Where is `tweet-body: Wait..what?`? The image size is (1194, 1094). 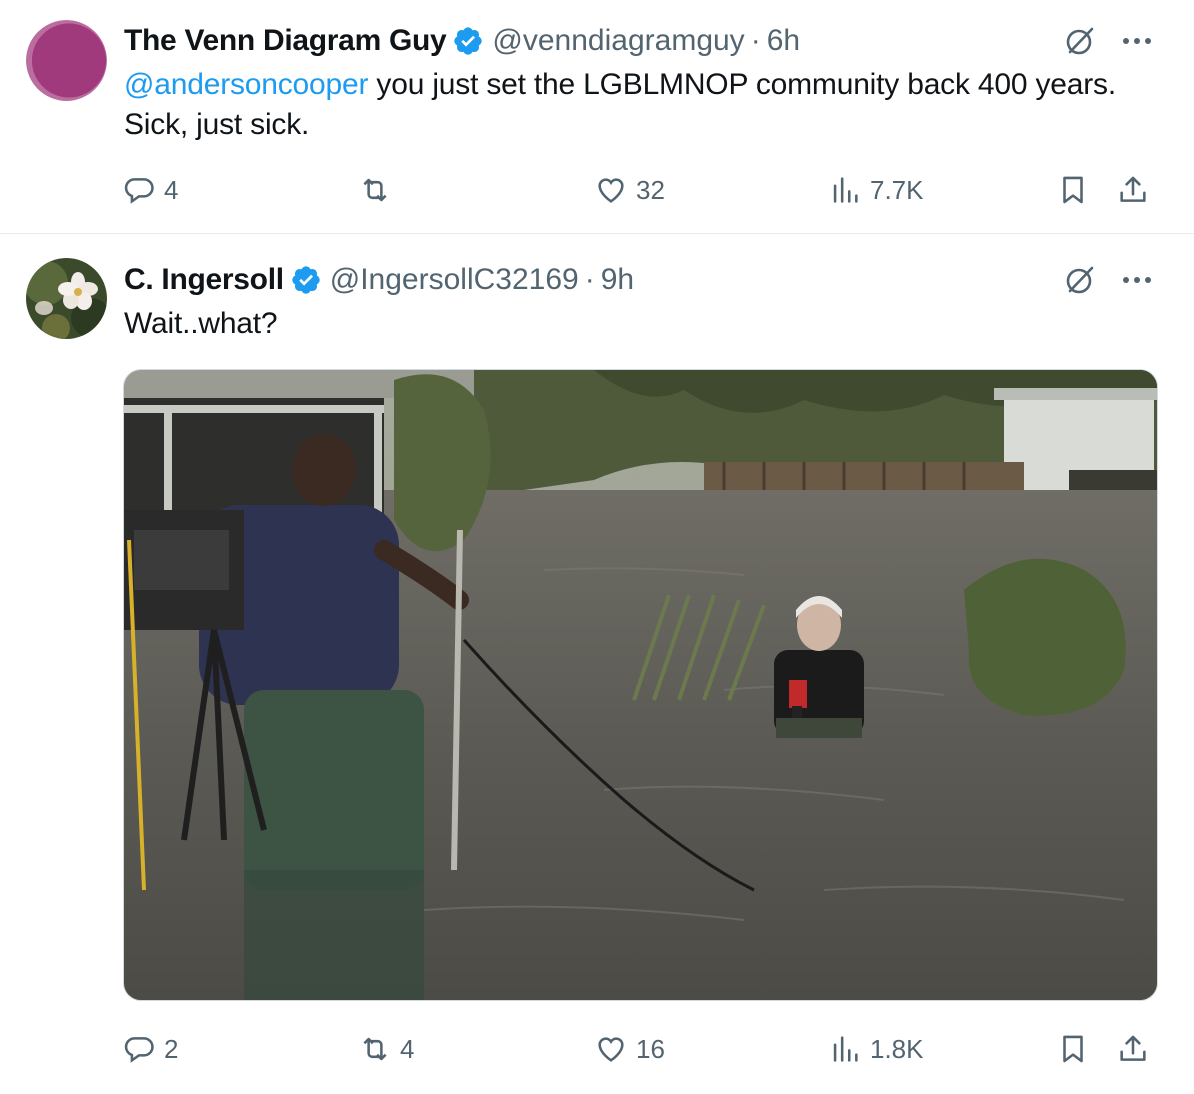
tweet-body: Wait..what? is located at coordinates (201, 323).